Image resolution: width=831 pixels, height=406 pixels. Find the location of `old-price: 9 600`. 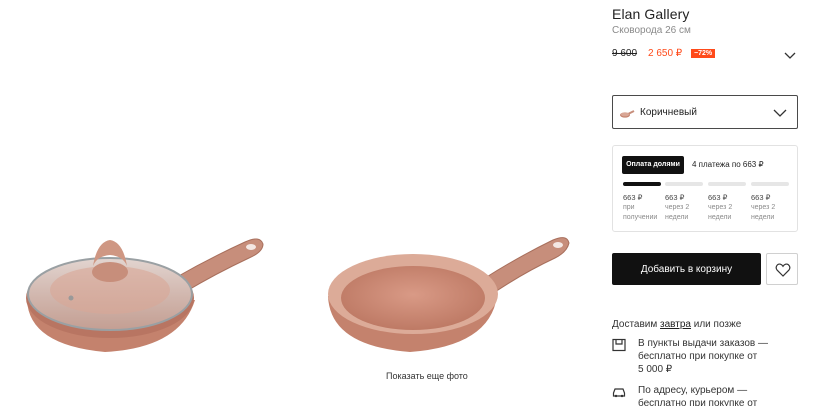

old-price: 9 600 is located at coordinates (625, 53).